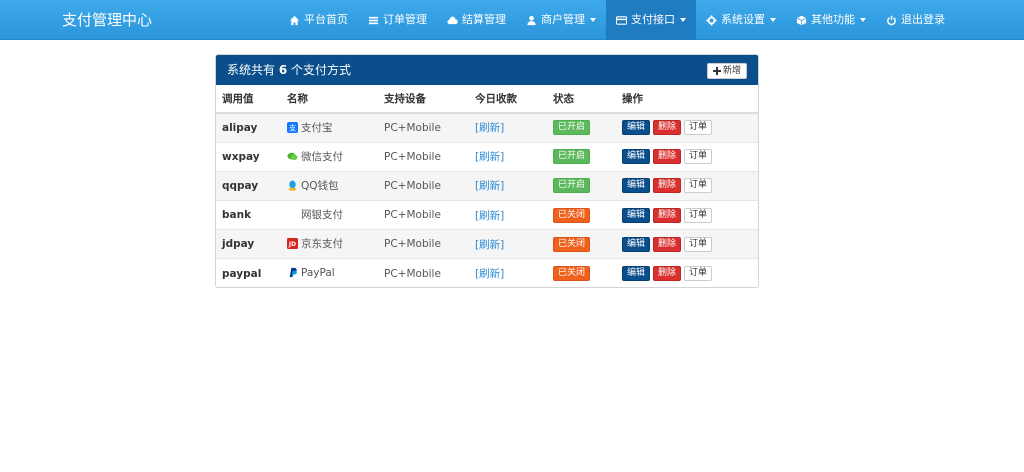 This screenshot has height=472, width=1024. I want to click on brand-title: 支付管理中心, so click(107, 20).